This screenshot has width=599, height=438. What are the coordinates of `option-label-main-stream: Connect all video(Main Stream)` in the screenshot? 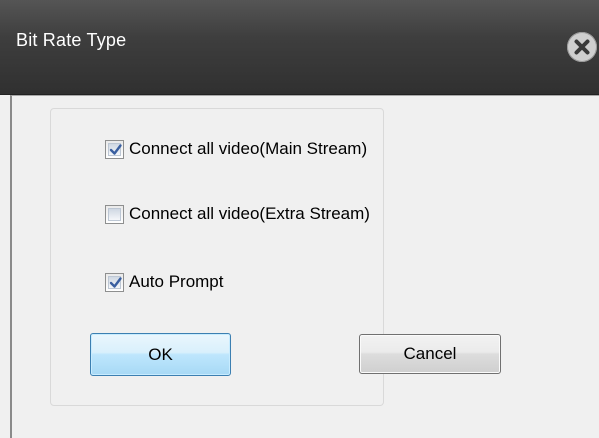 It's located at (248, 148).